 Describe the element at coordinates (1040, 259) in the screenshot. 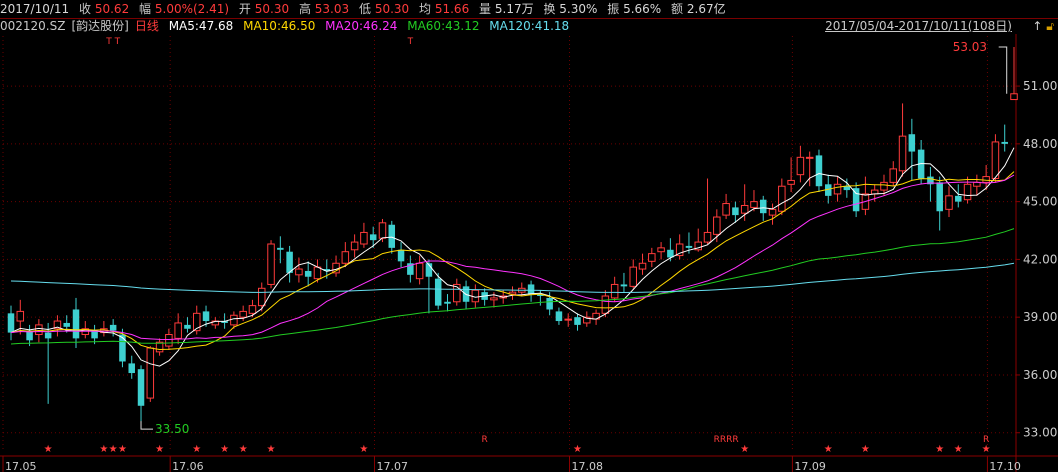

I see `y-tick-label: 42.00` at that location.